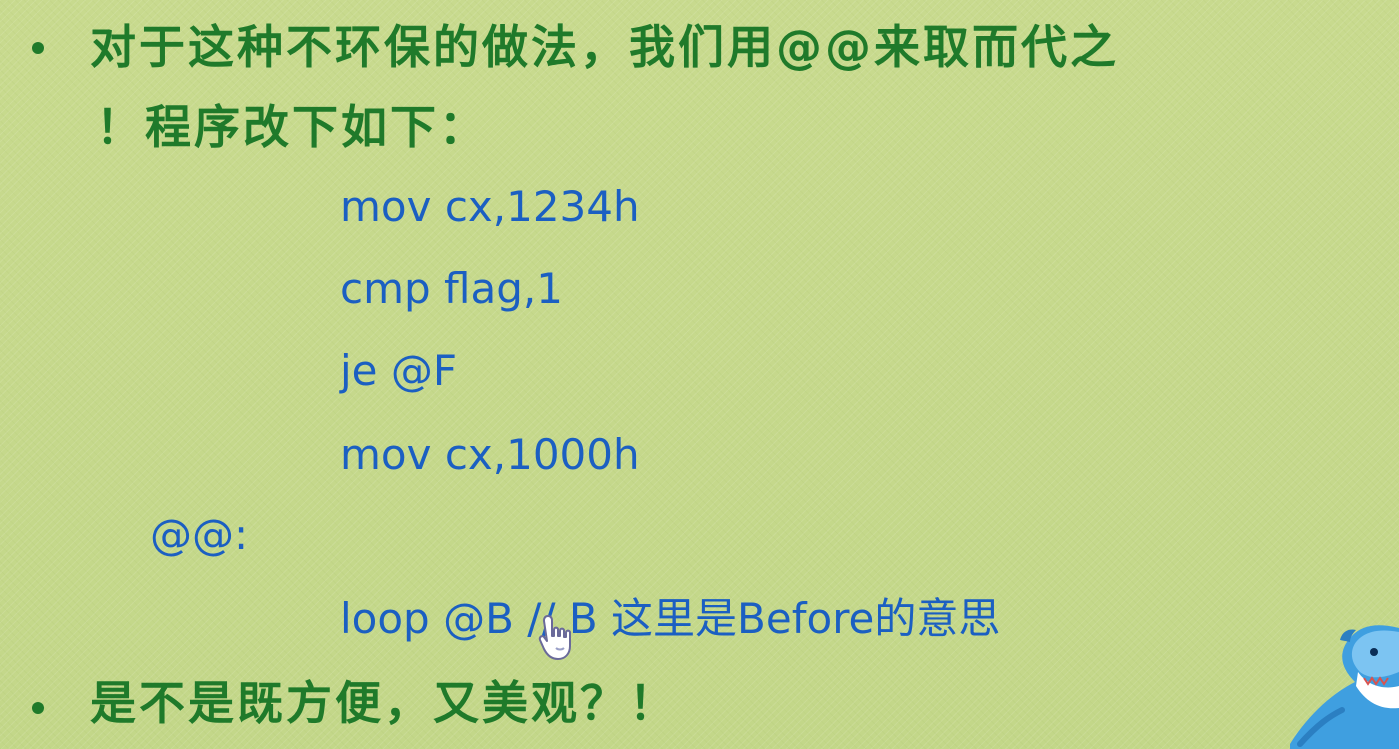  Describe the element at coordinates (399, 370) in the screenshot. I see `code-line-3: je @F` at that location.